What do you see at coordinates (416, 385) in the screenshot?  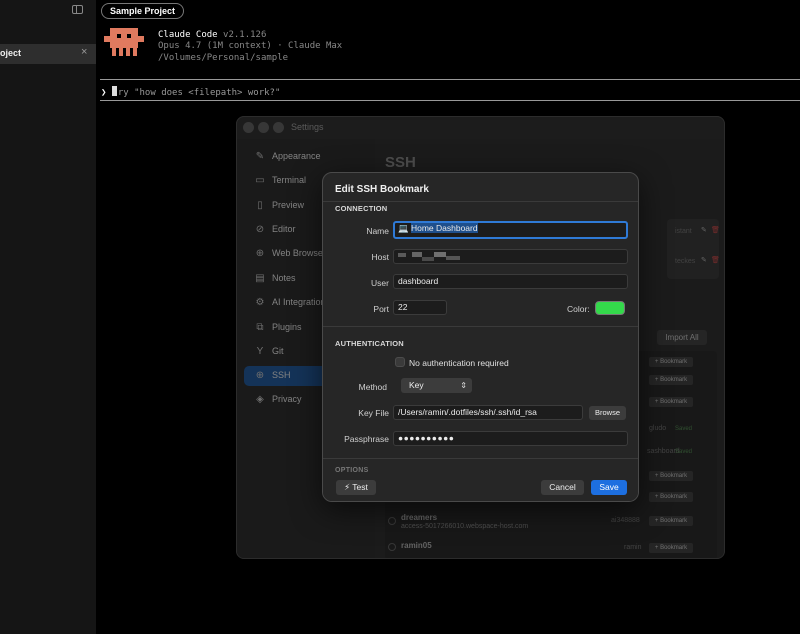 I see `method-value: Key` at bounding box center [416, 385].